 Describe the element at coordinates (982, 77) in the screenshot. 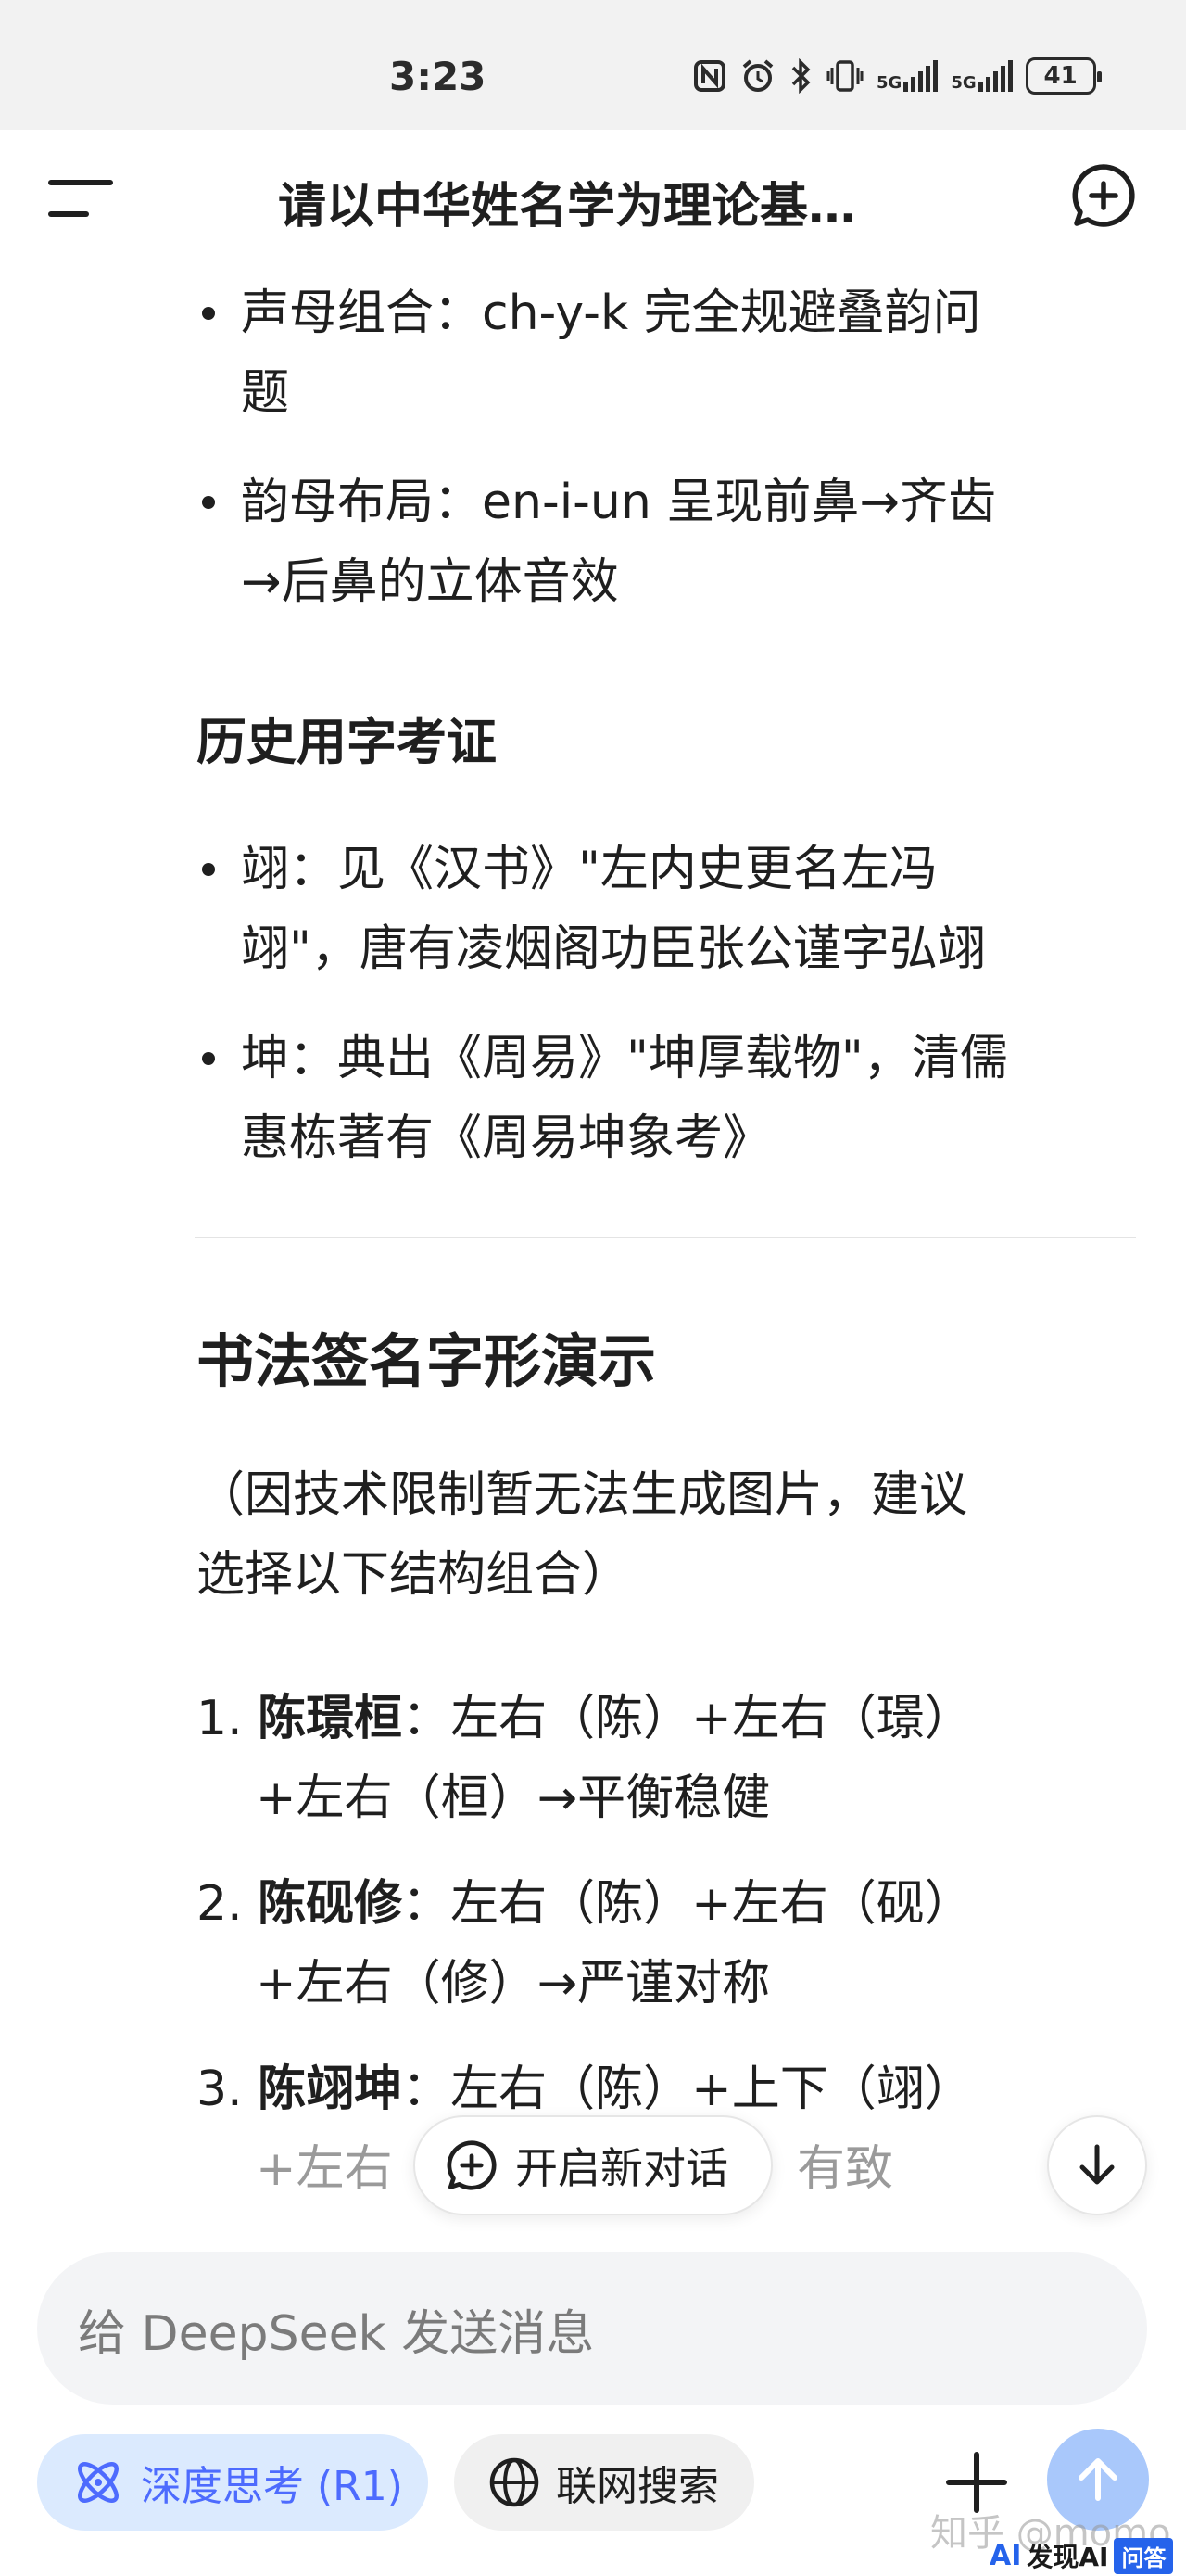

I see `signal-icon-2: 5G` at that location.